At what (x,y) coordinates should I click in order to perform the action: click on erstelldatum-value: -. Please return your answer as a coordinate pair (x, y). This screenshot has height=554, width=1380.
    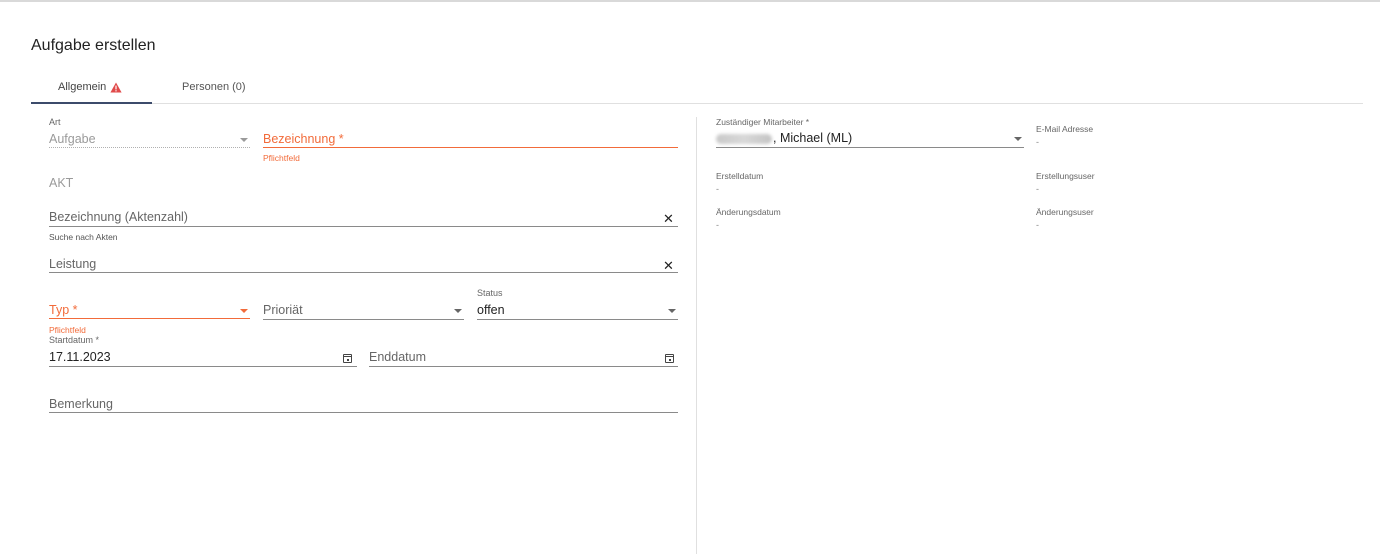
    Looking at the image, I should click on (717, 189).